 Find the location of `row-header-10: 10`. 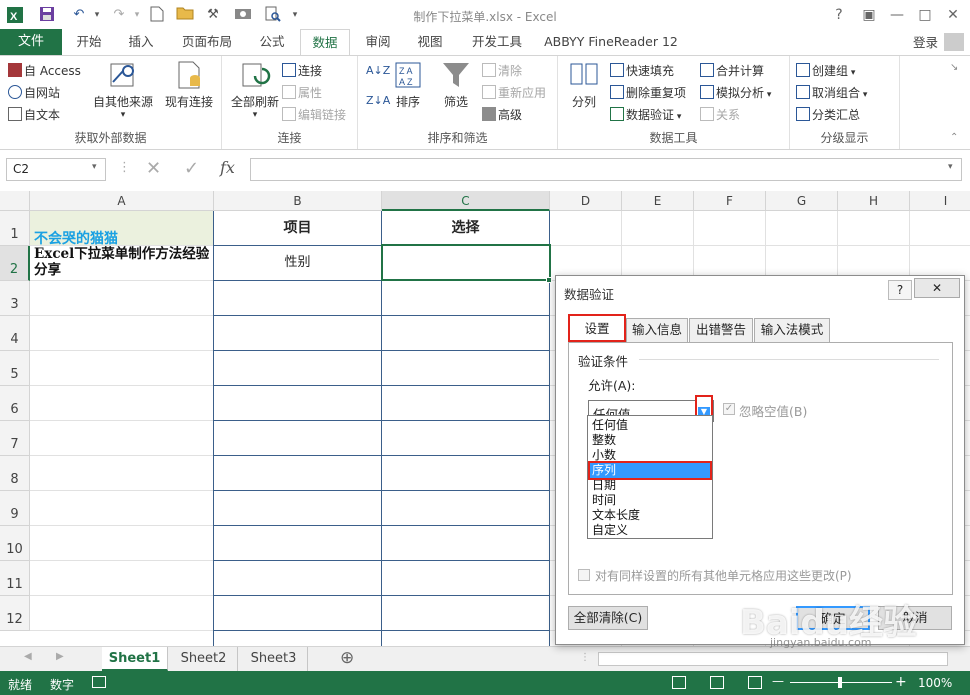

row-header-10: 10 is located at coordinates (15, 543).